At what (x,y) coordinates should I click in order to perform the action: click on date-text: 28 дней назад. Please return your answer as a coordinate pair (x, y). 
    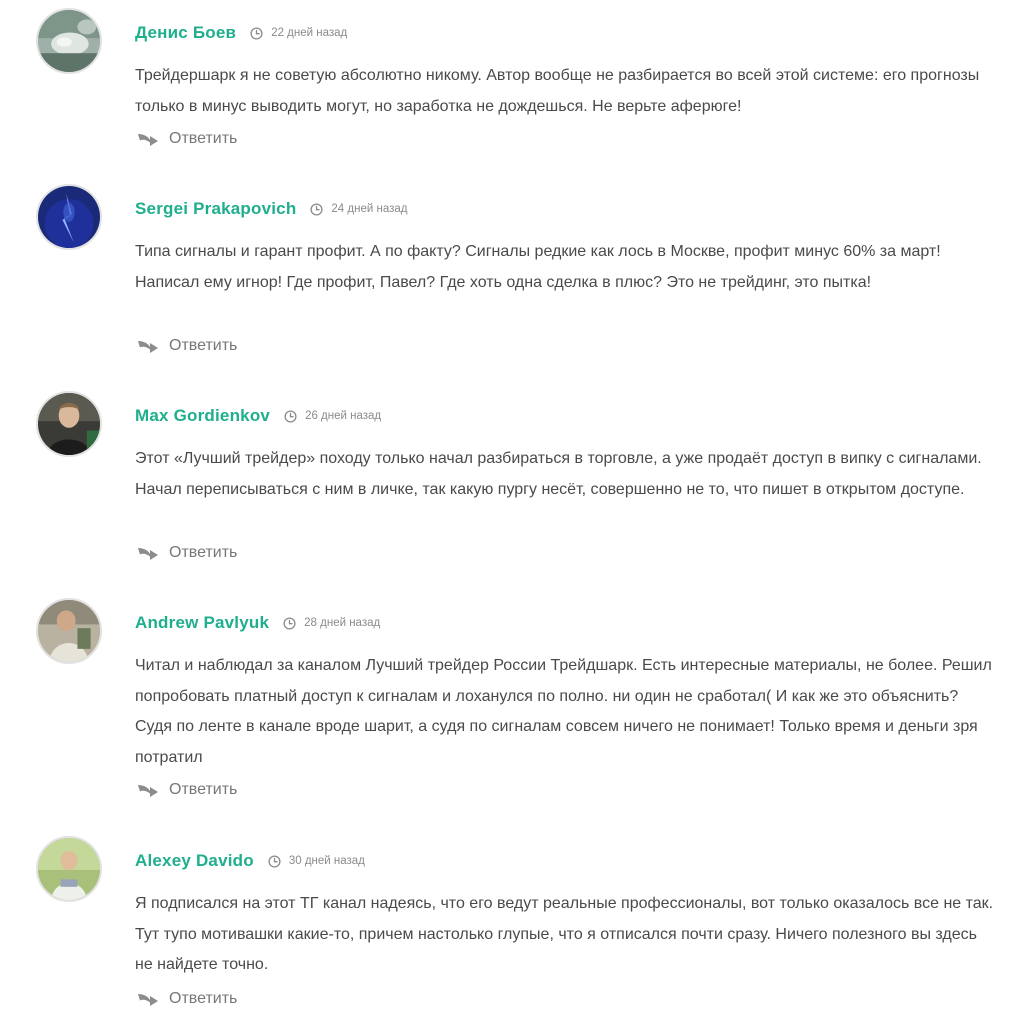
    Looking at the image, I should click on (342, 623).